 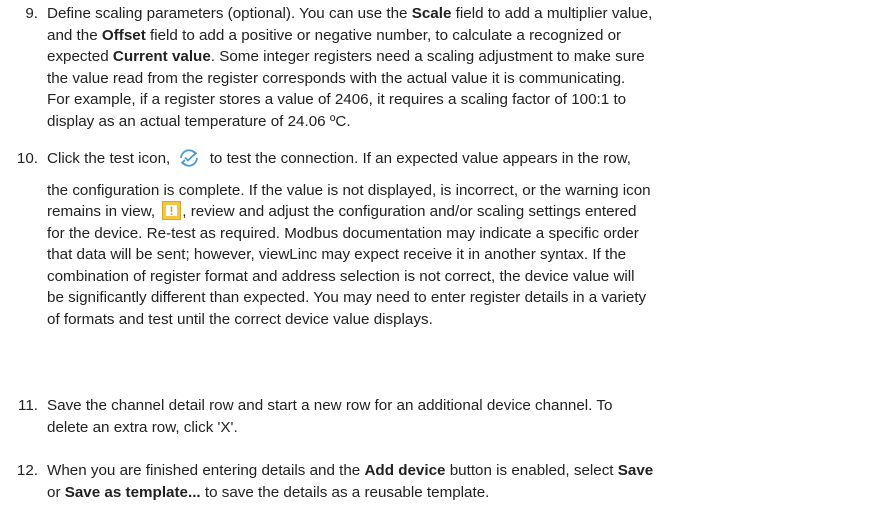 What do you see at coordinates (452, 428) in the screenshot?
I see `text-line: delete an extra row, click 'X'.` at bounding box center [452, 428].